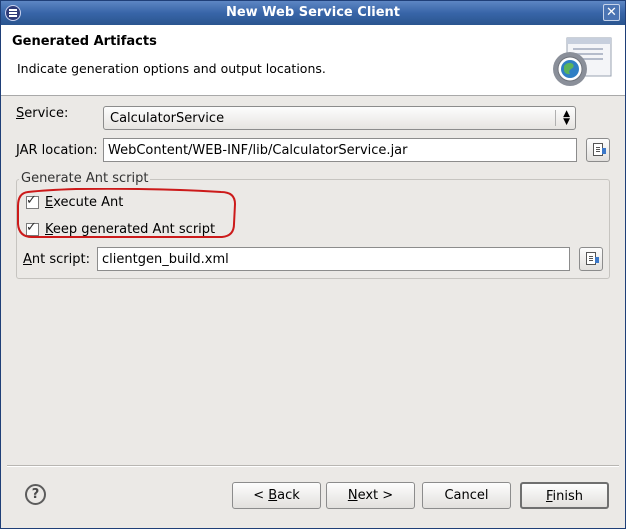 The height and width of the screenshot is (529, 626). I want to click on jar-location-label: JAR location:, so click(57, 150).